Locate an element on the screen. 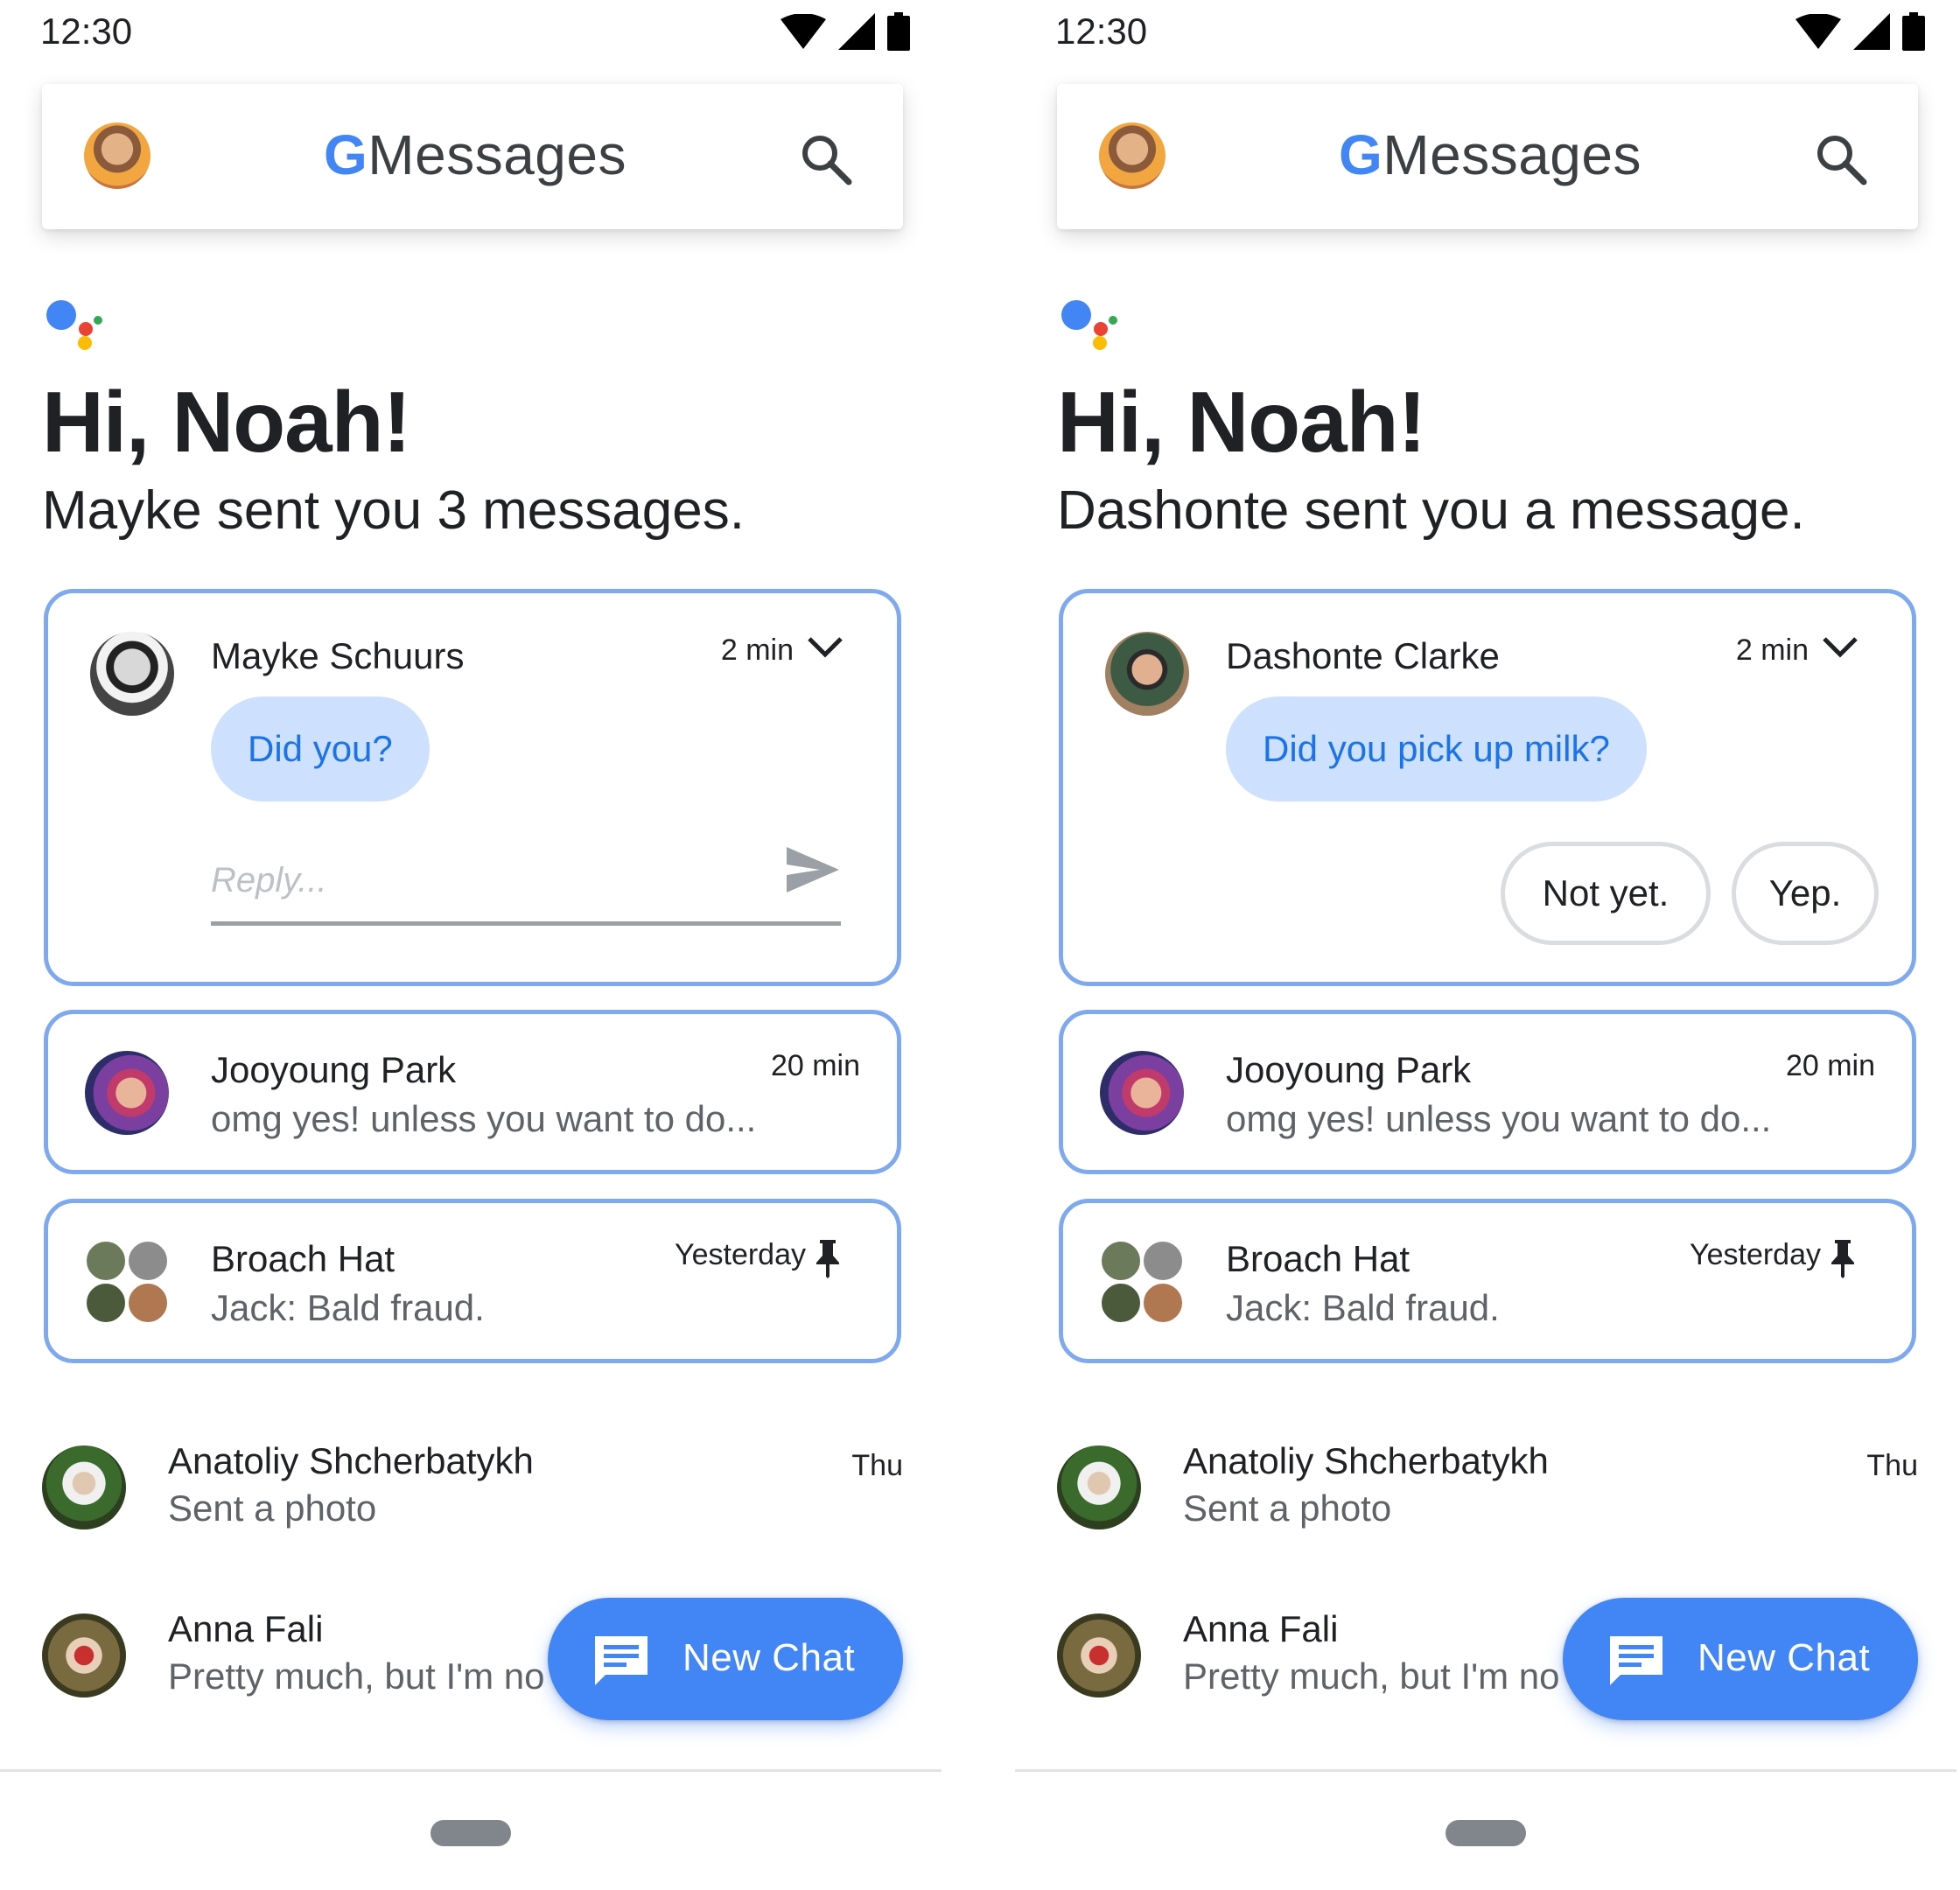 This screenshot has width=1960, height=1890. message-bubble: Did you? is located at coordinates (320, 749).